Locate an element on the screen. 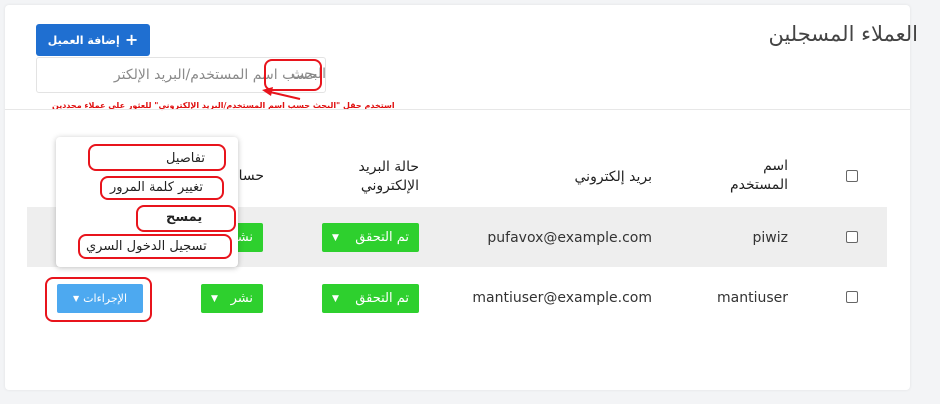 The height and width of the screenshot is (404, 940). row-username: piwiz is located at coordinates (770, 238).